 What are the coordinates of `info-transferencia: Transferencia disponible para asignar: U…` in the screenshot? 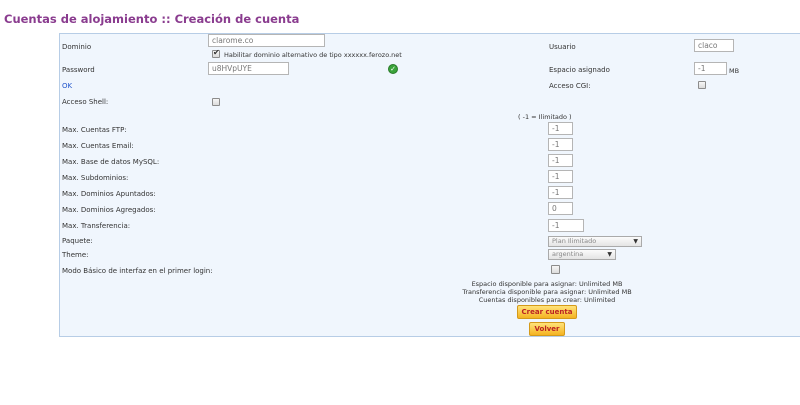 It's located at (547, 292).